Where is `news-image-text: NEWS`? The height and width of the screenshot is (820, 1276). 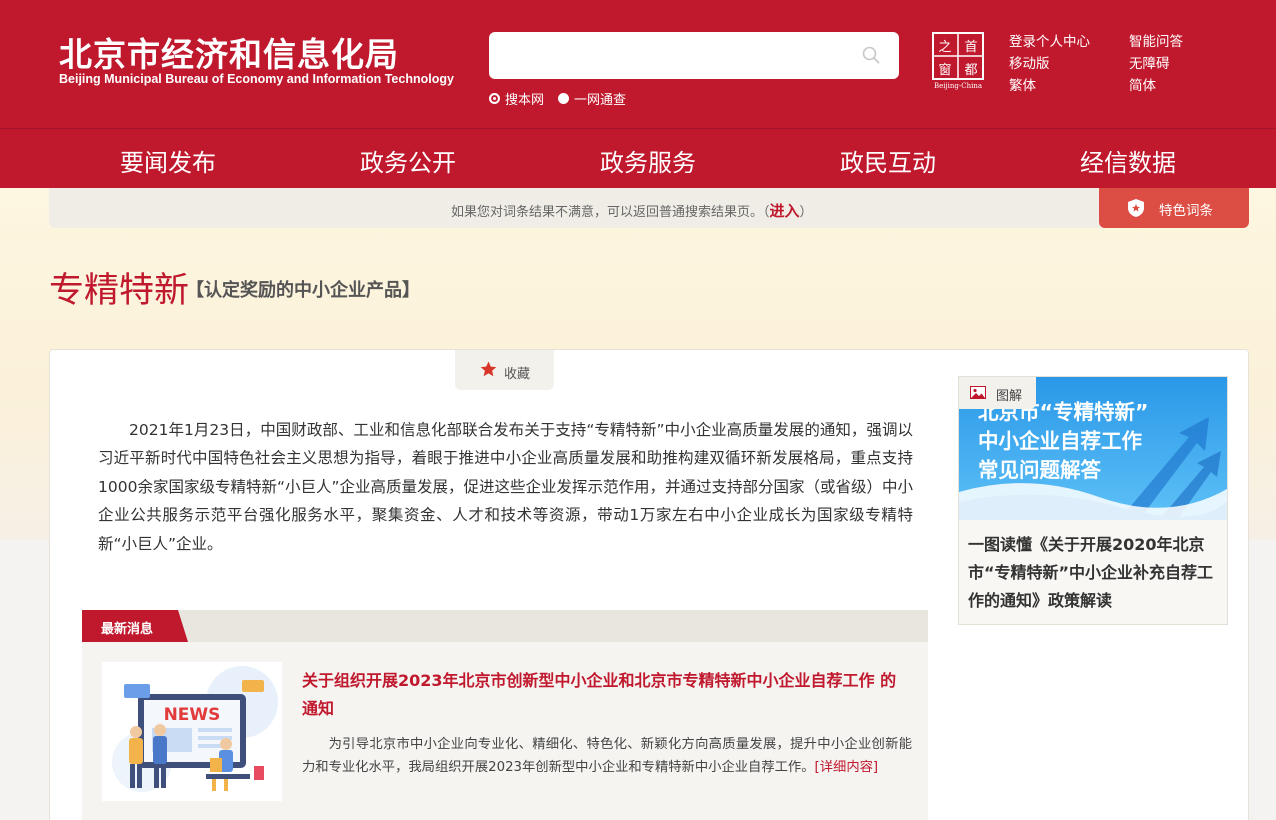 news-image-text: NEWS is located at coordinates (192, 715).